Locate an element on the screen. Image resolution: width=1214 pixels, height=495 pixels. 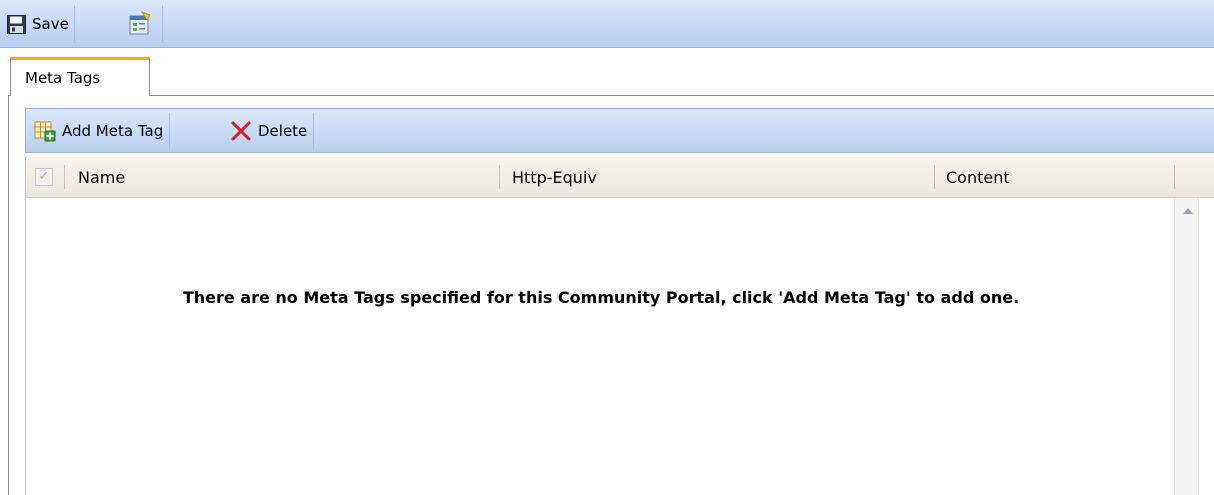
delete-label: Delete is located at coordinates (283, 131).